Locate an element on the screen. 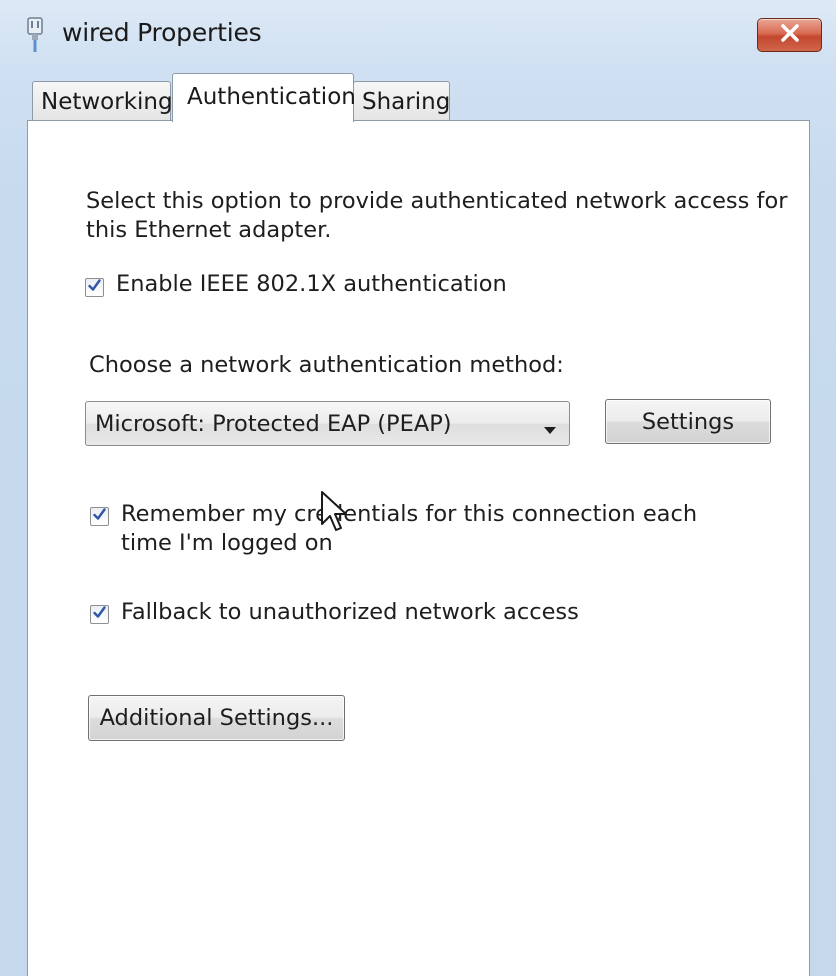  dropdown-arrow-icon is located at coordinates (550, 427).